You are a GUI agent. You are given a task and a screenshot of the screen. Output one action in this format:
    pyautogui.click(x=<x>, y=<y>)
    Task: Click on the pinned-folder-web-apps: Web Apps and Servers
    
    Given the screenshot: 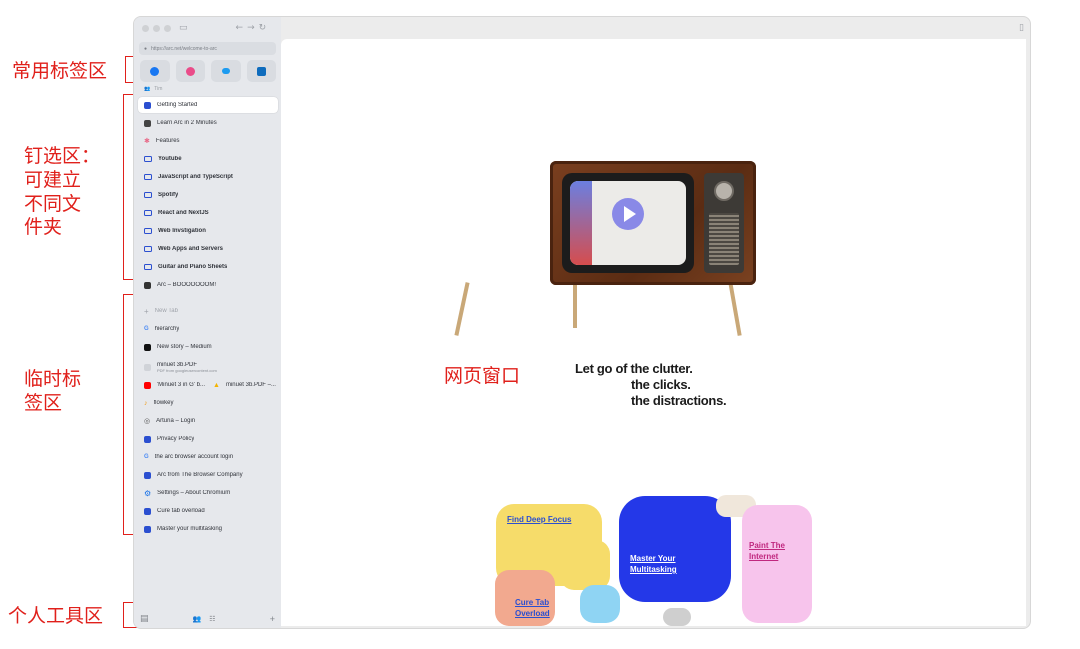 What is the action you would take?
    pyautogui.click(x=208, y=249)
    